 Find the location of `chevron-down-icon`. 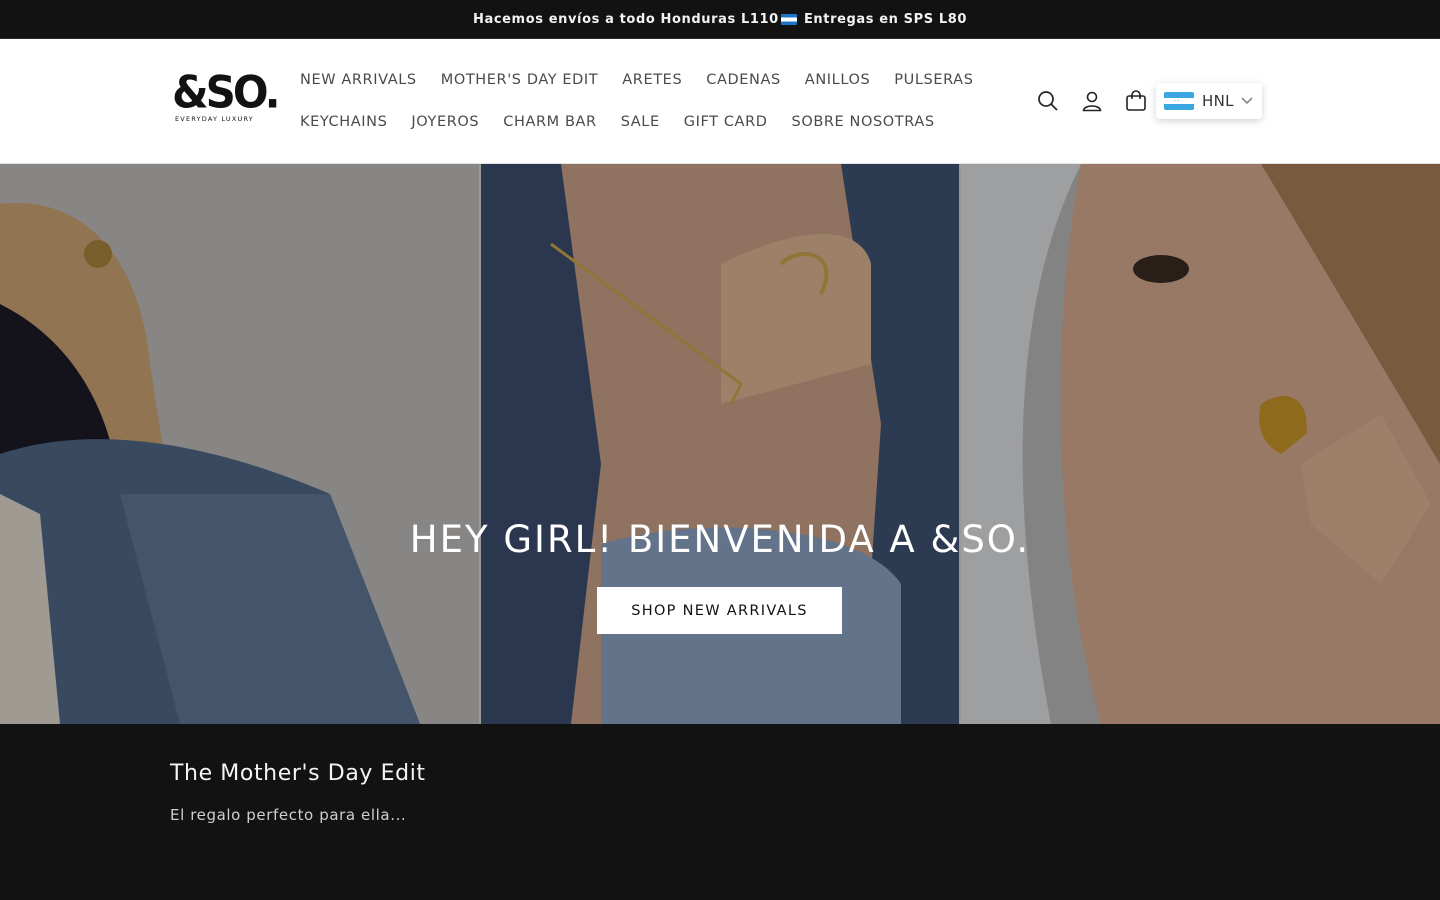

chevron-down-icon is located at coordinates (1247, 101).